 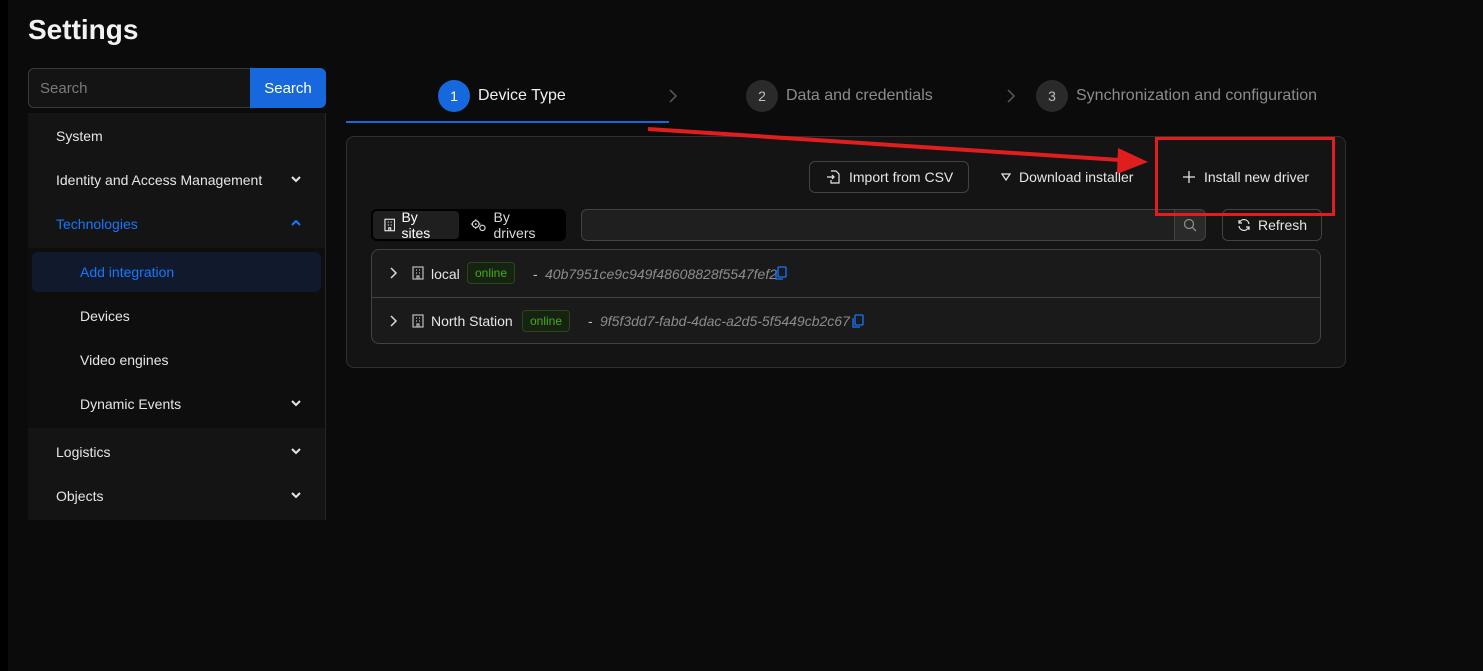 What do you see at coordinates (901, 177) in the screenshot?
I see `import-csv-label: Import from CSV` at bounding box center [901, 177].